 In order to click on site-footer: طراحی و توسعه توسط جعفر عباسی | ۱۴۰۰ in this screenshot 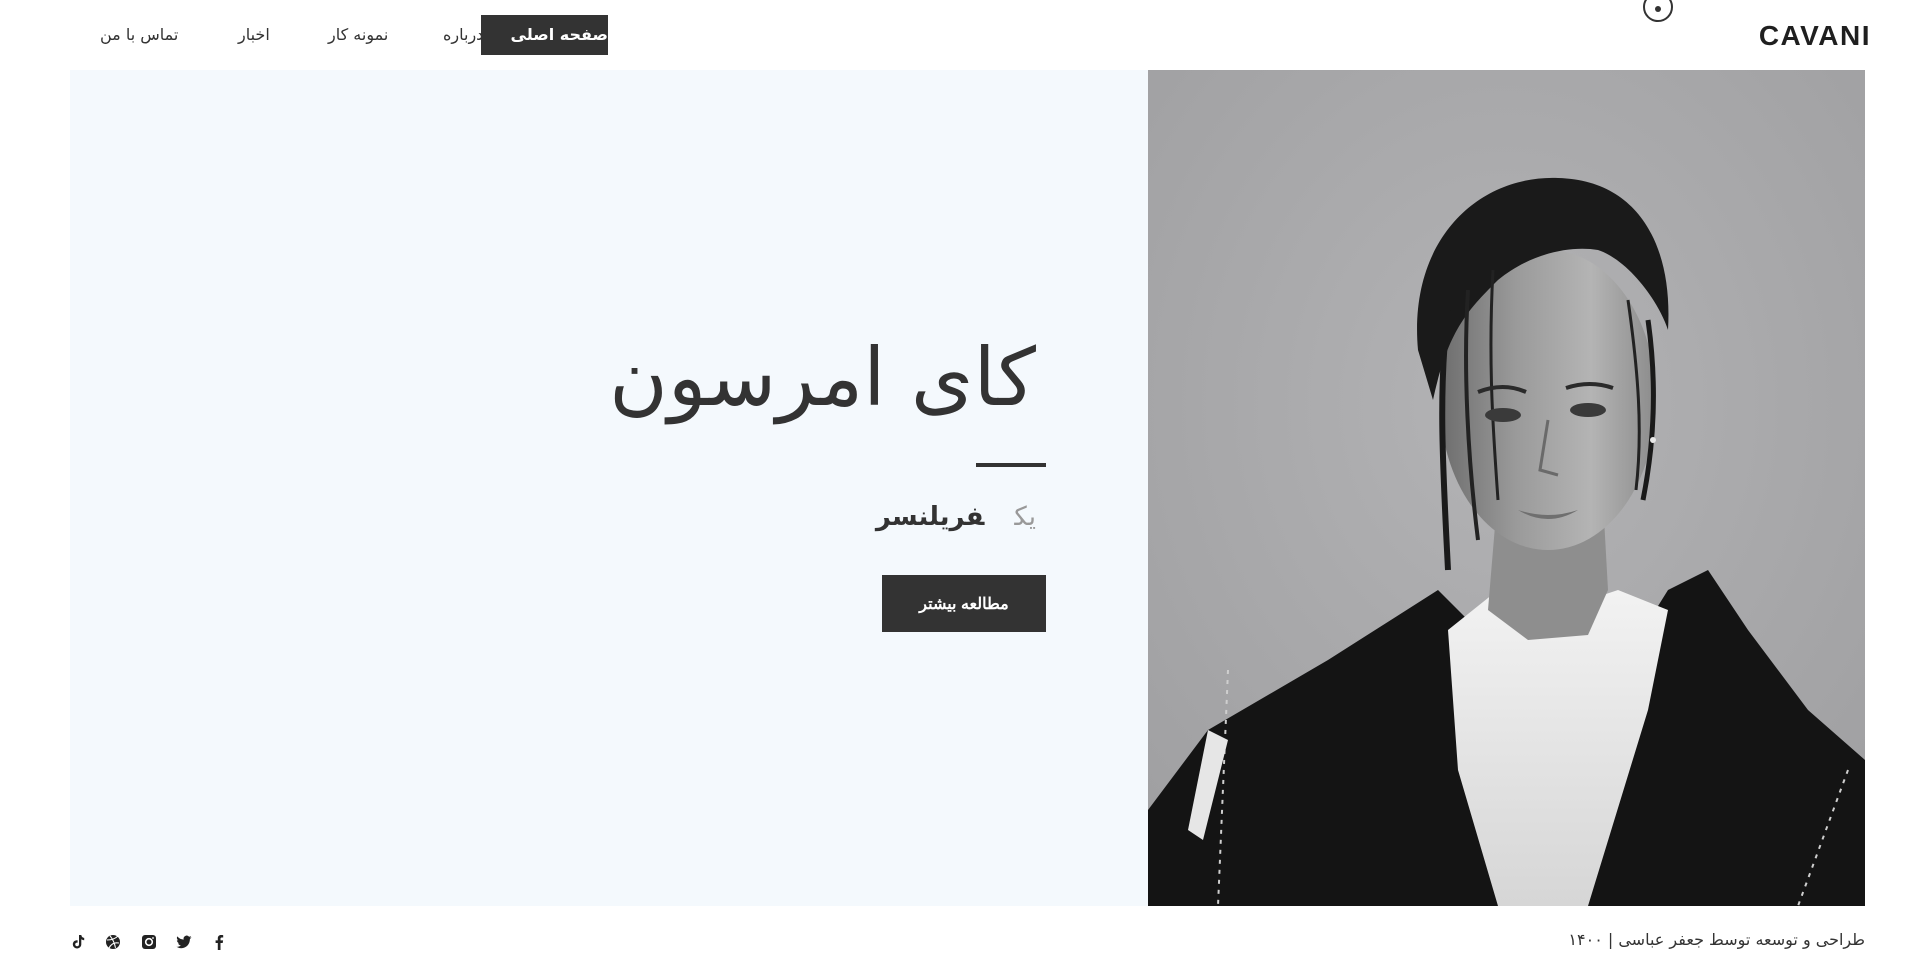, I will do `click(960, 940)`.